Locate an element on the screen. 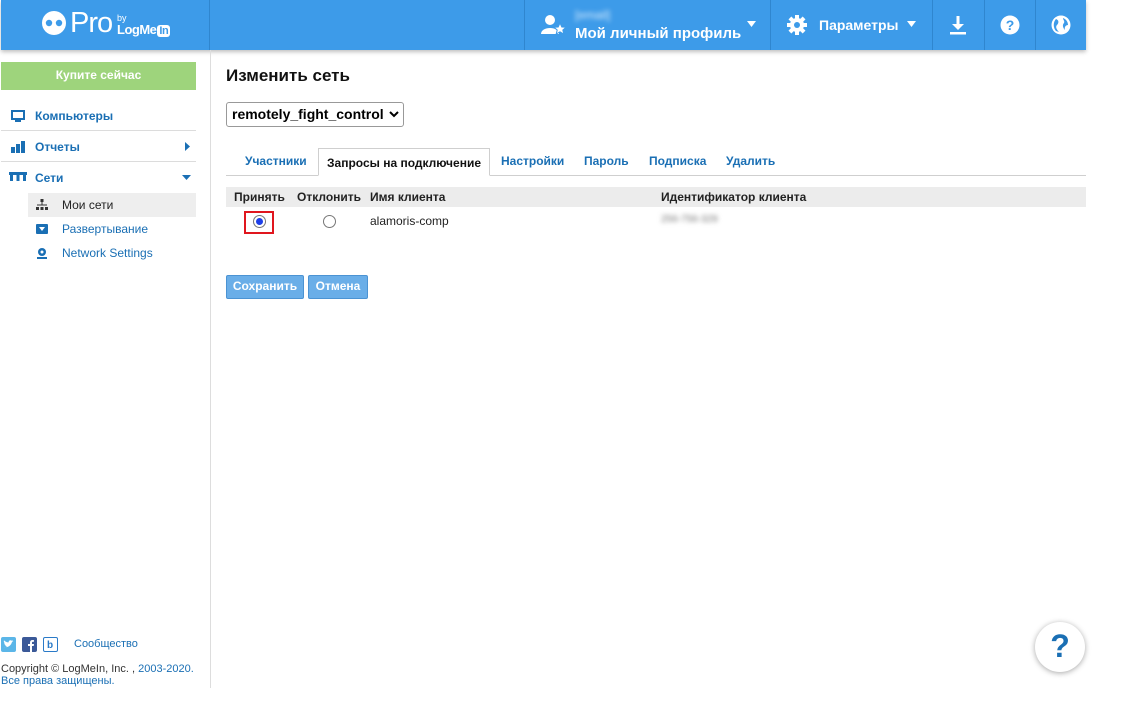 This screenshot has height=704, width=1126. sidebar-subitem-label: Network Settings is located at coordinates (107, 253).